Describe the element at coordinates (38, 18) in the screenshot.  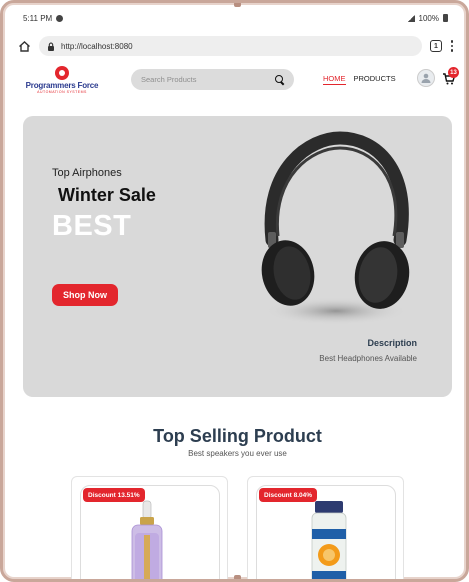
I see `status-time: 5:11 PM` at that location.